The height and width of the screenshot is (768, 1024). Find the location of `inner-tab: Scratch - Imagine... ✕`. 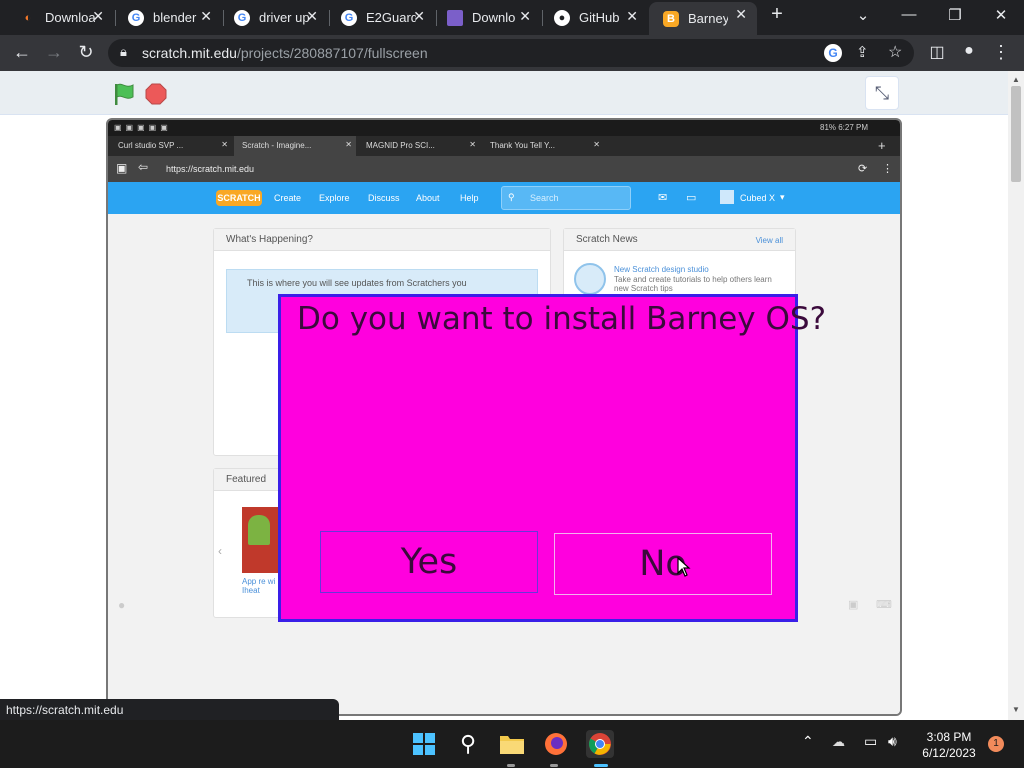

inner-tab: Scratch - Imagine... ✕ is located at coordinates (295, 146).